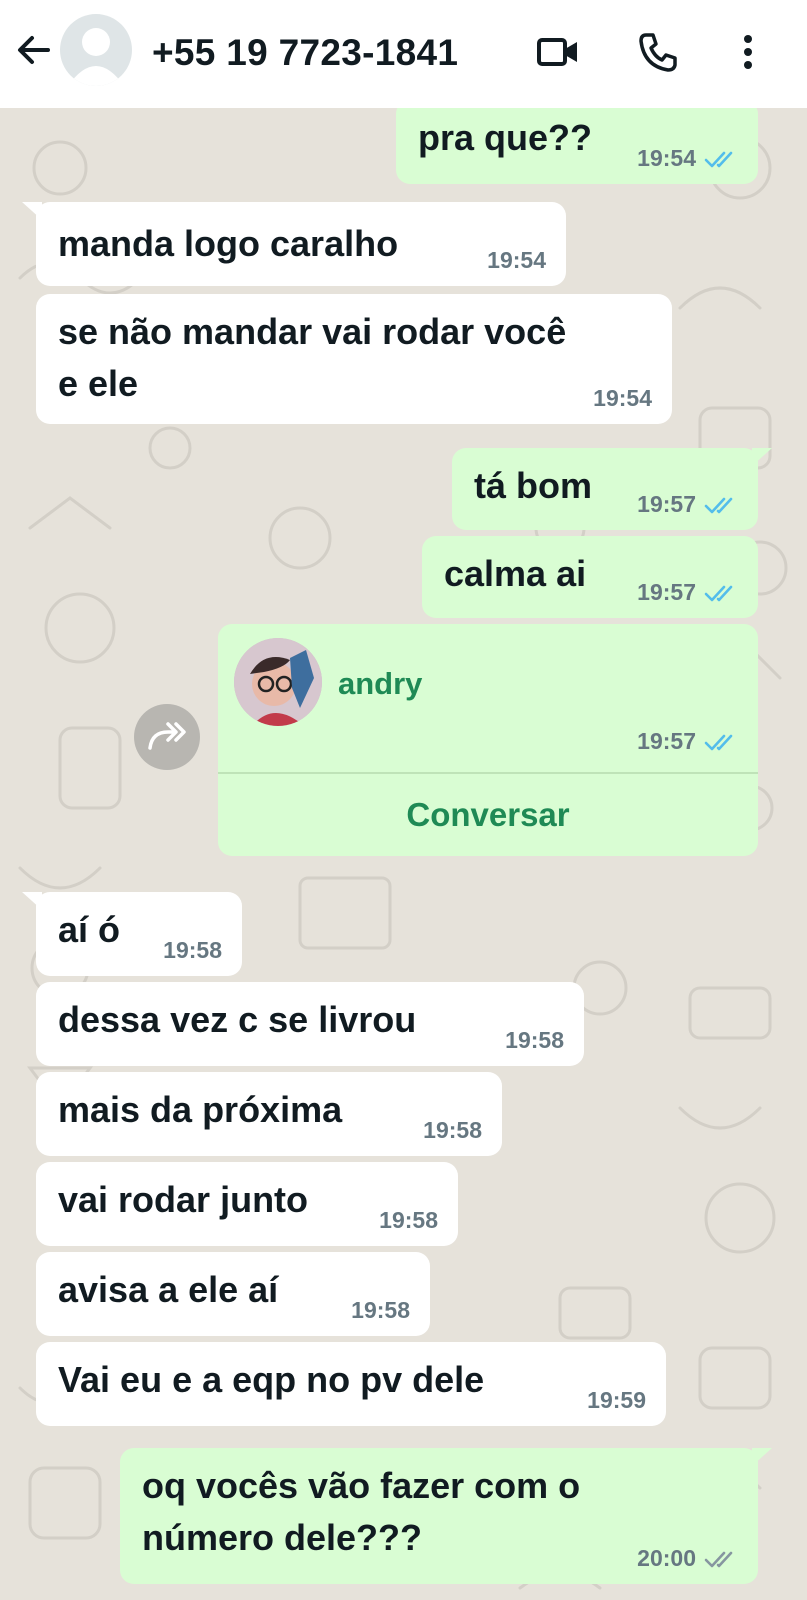 This screenshot has width=807, height=1600. I want to click on arrow-left-icon, so click(34, 50).